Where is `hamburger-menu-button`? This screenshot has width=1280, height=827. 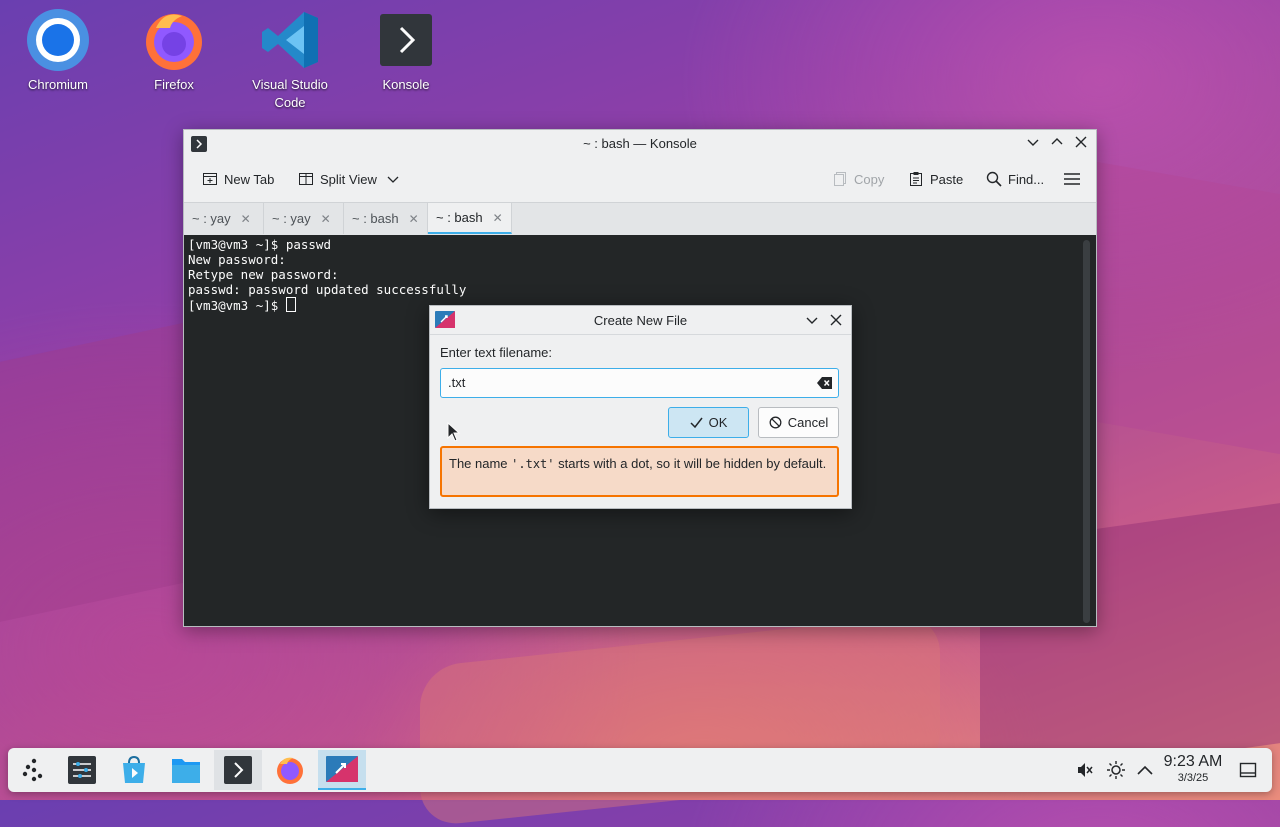
hamburger-menu-button is located at coordinates (1072, 179).